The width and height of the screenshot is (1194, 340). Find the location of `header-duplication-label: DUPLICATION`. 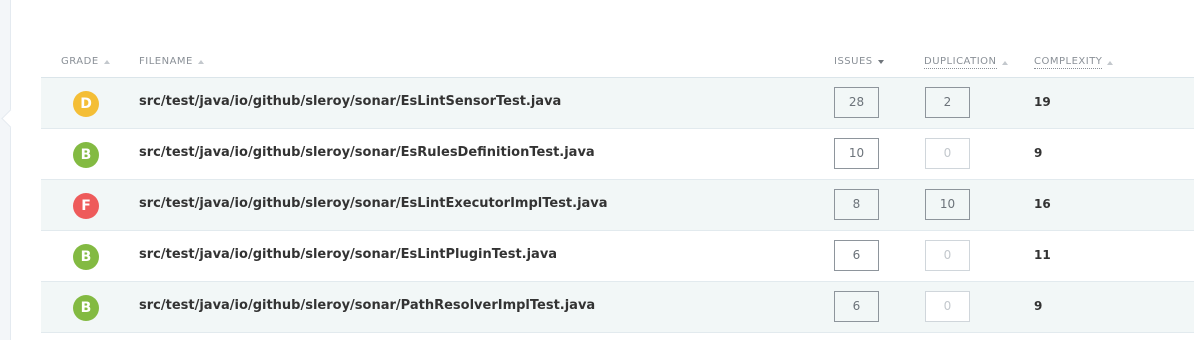

header-duplication-label: DUPLICATION is located at coordinates (960, 62).